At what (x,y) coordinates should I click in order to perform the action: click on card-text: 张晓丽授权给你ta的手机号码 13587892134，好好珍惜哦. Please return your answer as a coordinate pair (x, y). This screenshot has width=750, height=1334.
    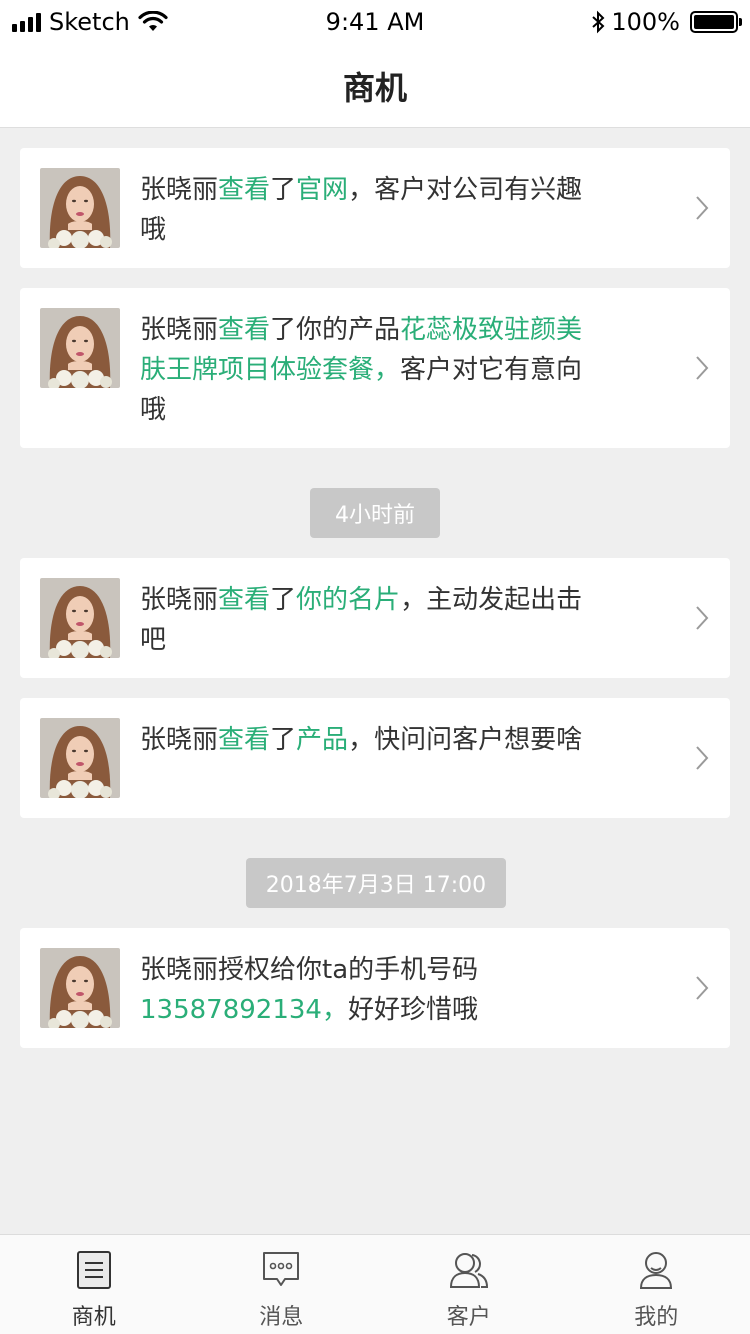
    Looking at the image, I should click on (365, 990).